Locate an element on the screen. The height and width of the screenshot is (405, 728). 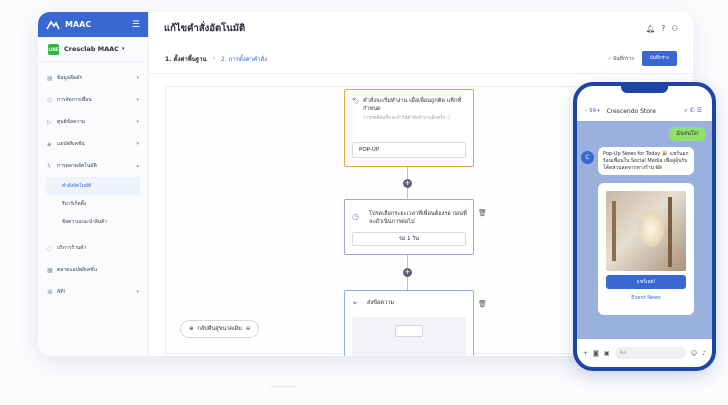
sidebar-header: MAAC ☰ is located at coordinates (93, 24).